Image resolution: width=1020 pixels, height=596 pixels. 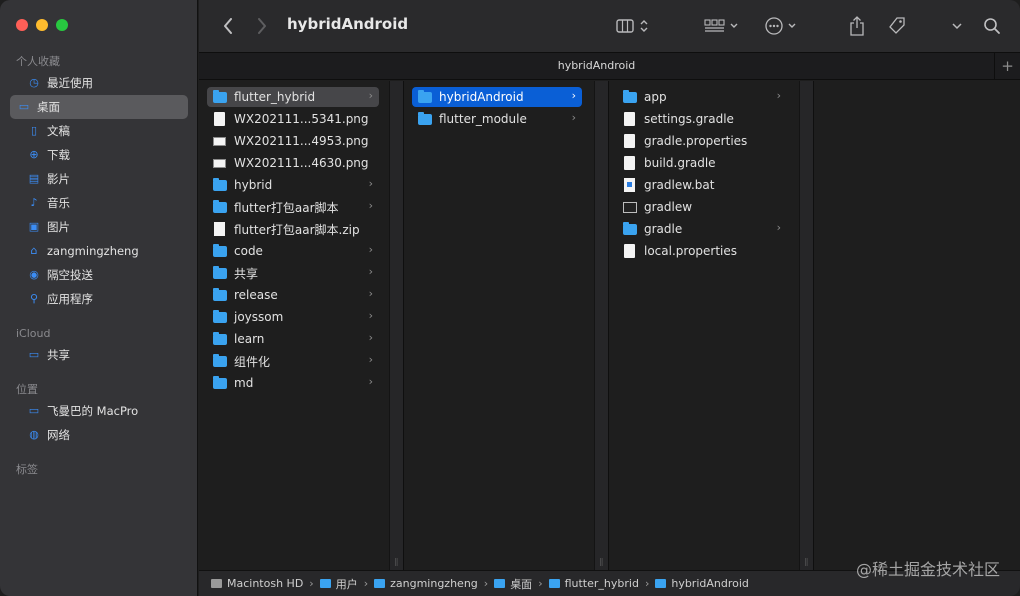 I want to click on file-row: settings.gradle, so click(x=702, y=119).